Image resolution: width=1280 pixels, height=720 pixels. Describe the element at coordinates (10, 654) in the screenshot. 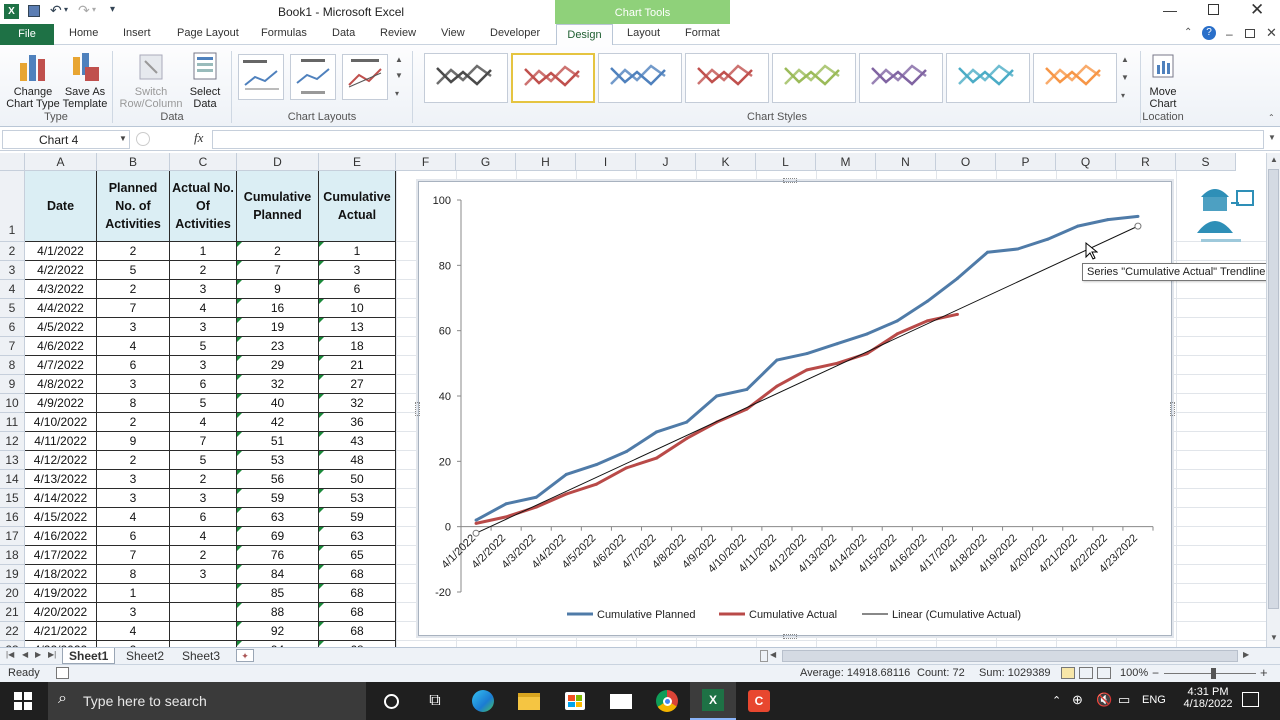

I see `first-sheet-icon: |◀` at that location.